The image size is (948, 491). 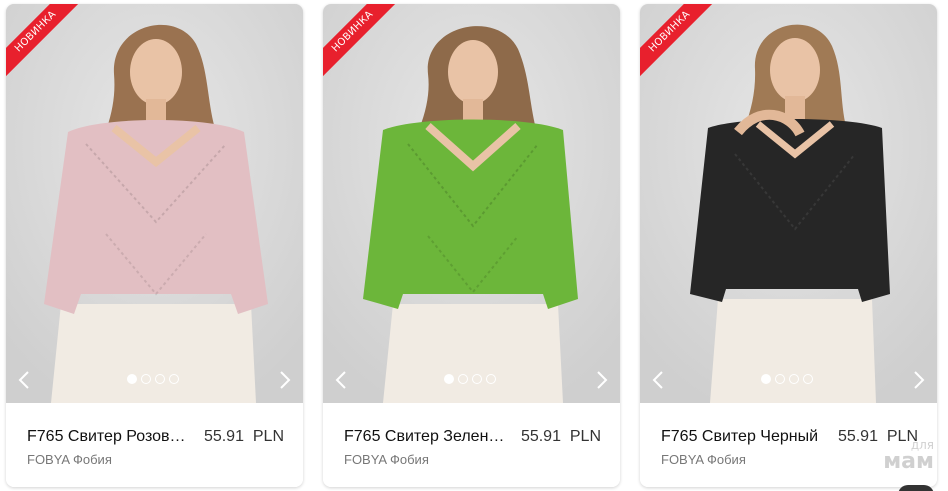 I want to click on product-title: F765 Свитер Зеленый, so click(x=425, y=437).